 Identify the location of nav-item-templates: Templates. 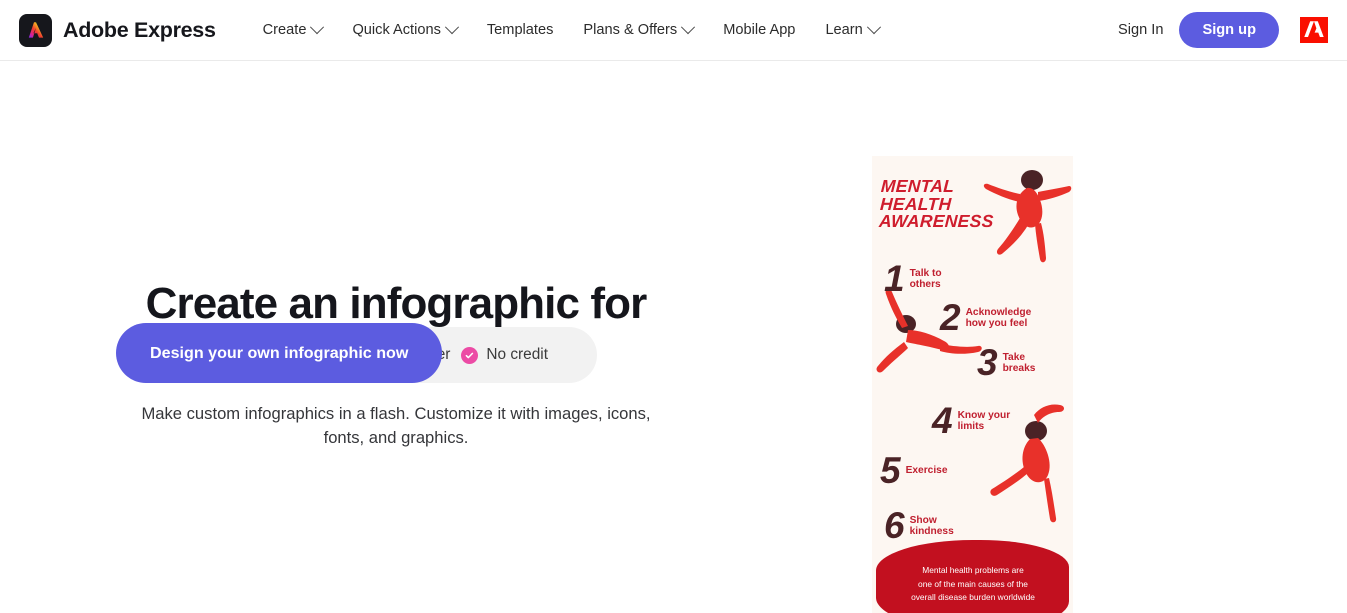
(520, 30).